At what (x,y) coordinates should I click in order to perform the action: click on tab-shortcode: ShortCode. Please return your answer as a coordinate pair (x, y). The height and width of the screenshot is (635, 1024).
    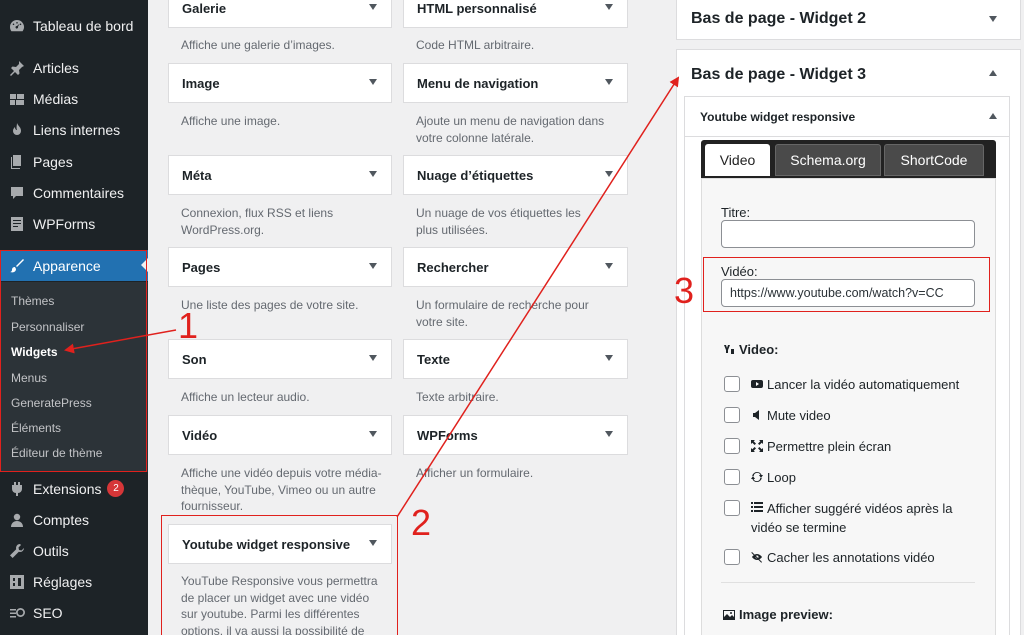
    Looking at the image, I should click on (934, 160).